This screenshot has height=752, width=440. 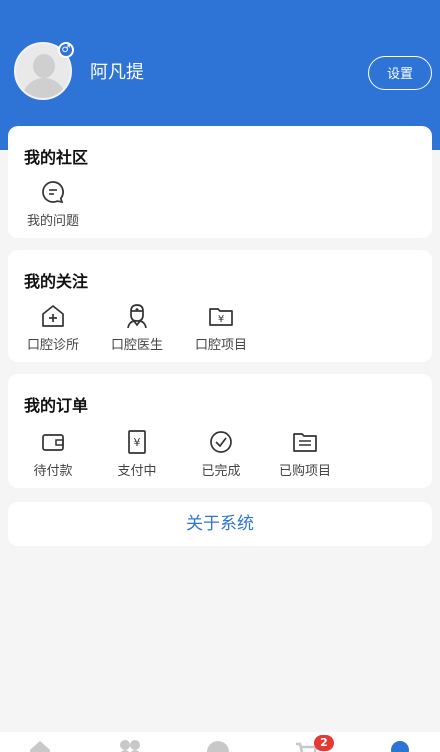 I want to click on orders-card: 我的订单 待付款 ¥ 支付中 已完成 已购项目, so click(x=220, y=431).